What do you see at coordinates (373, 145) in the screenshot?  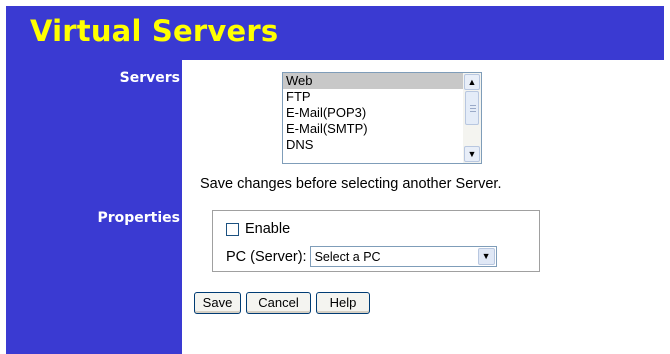 I see `server-item-dns: DNS` at bounding box center [373, 145].